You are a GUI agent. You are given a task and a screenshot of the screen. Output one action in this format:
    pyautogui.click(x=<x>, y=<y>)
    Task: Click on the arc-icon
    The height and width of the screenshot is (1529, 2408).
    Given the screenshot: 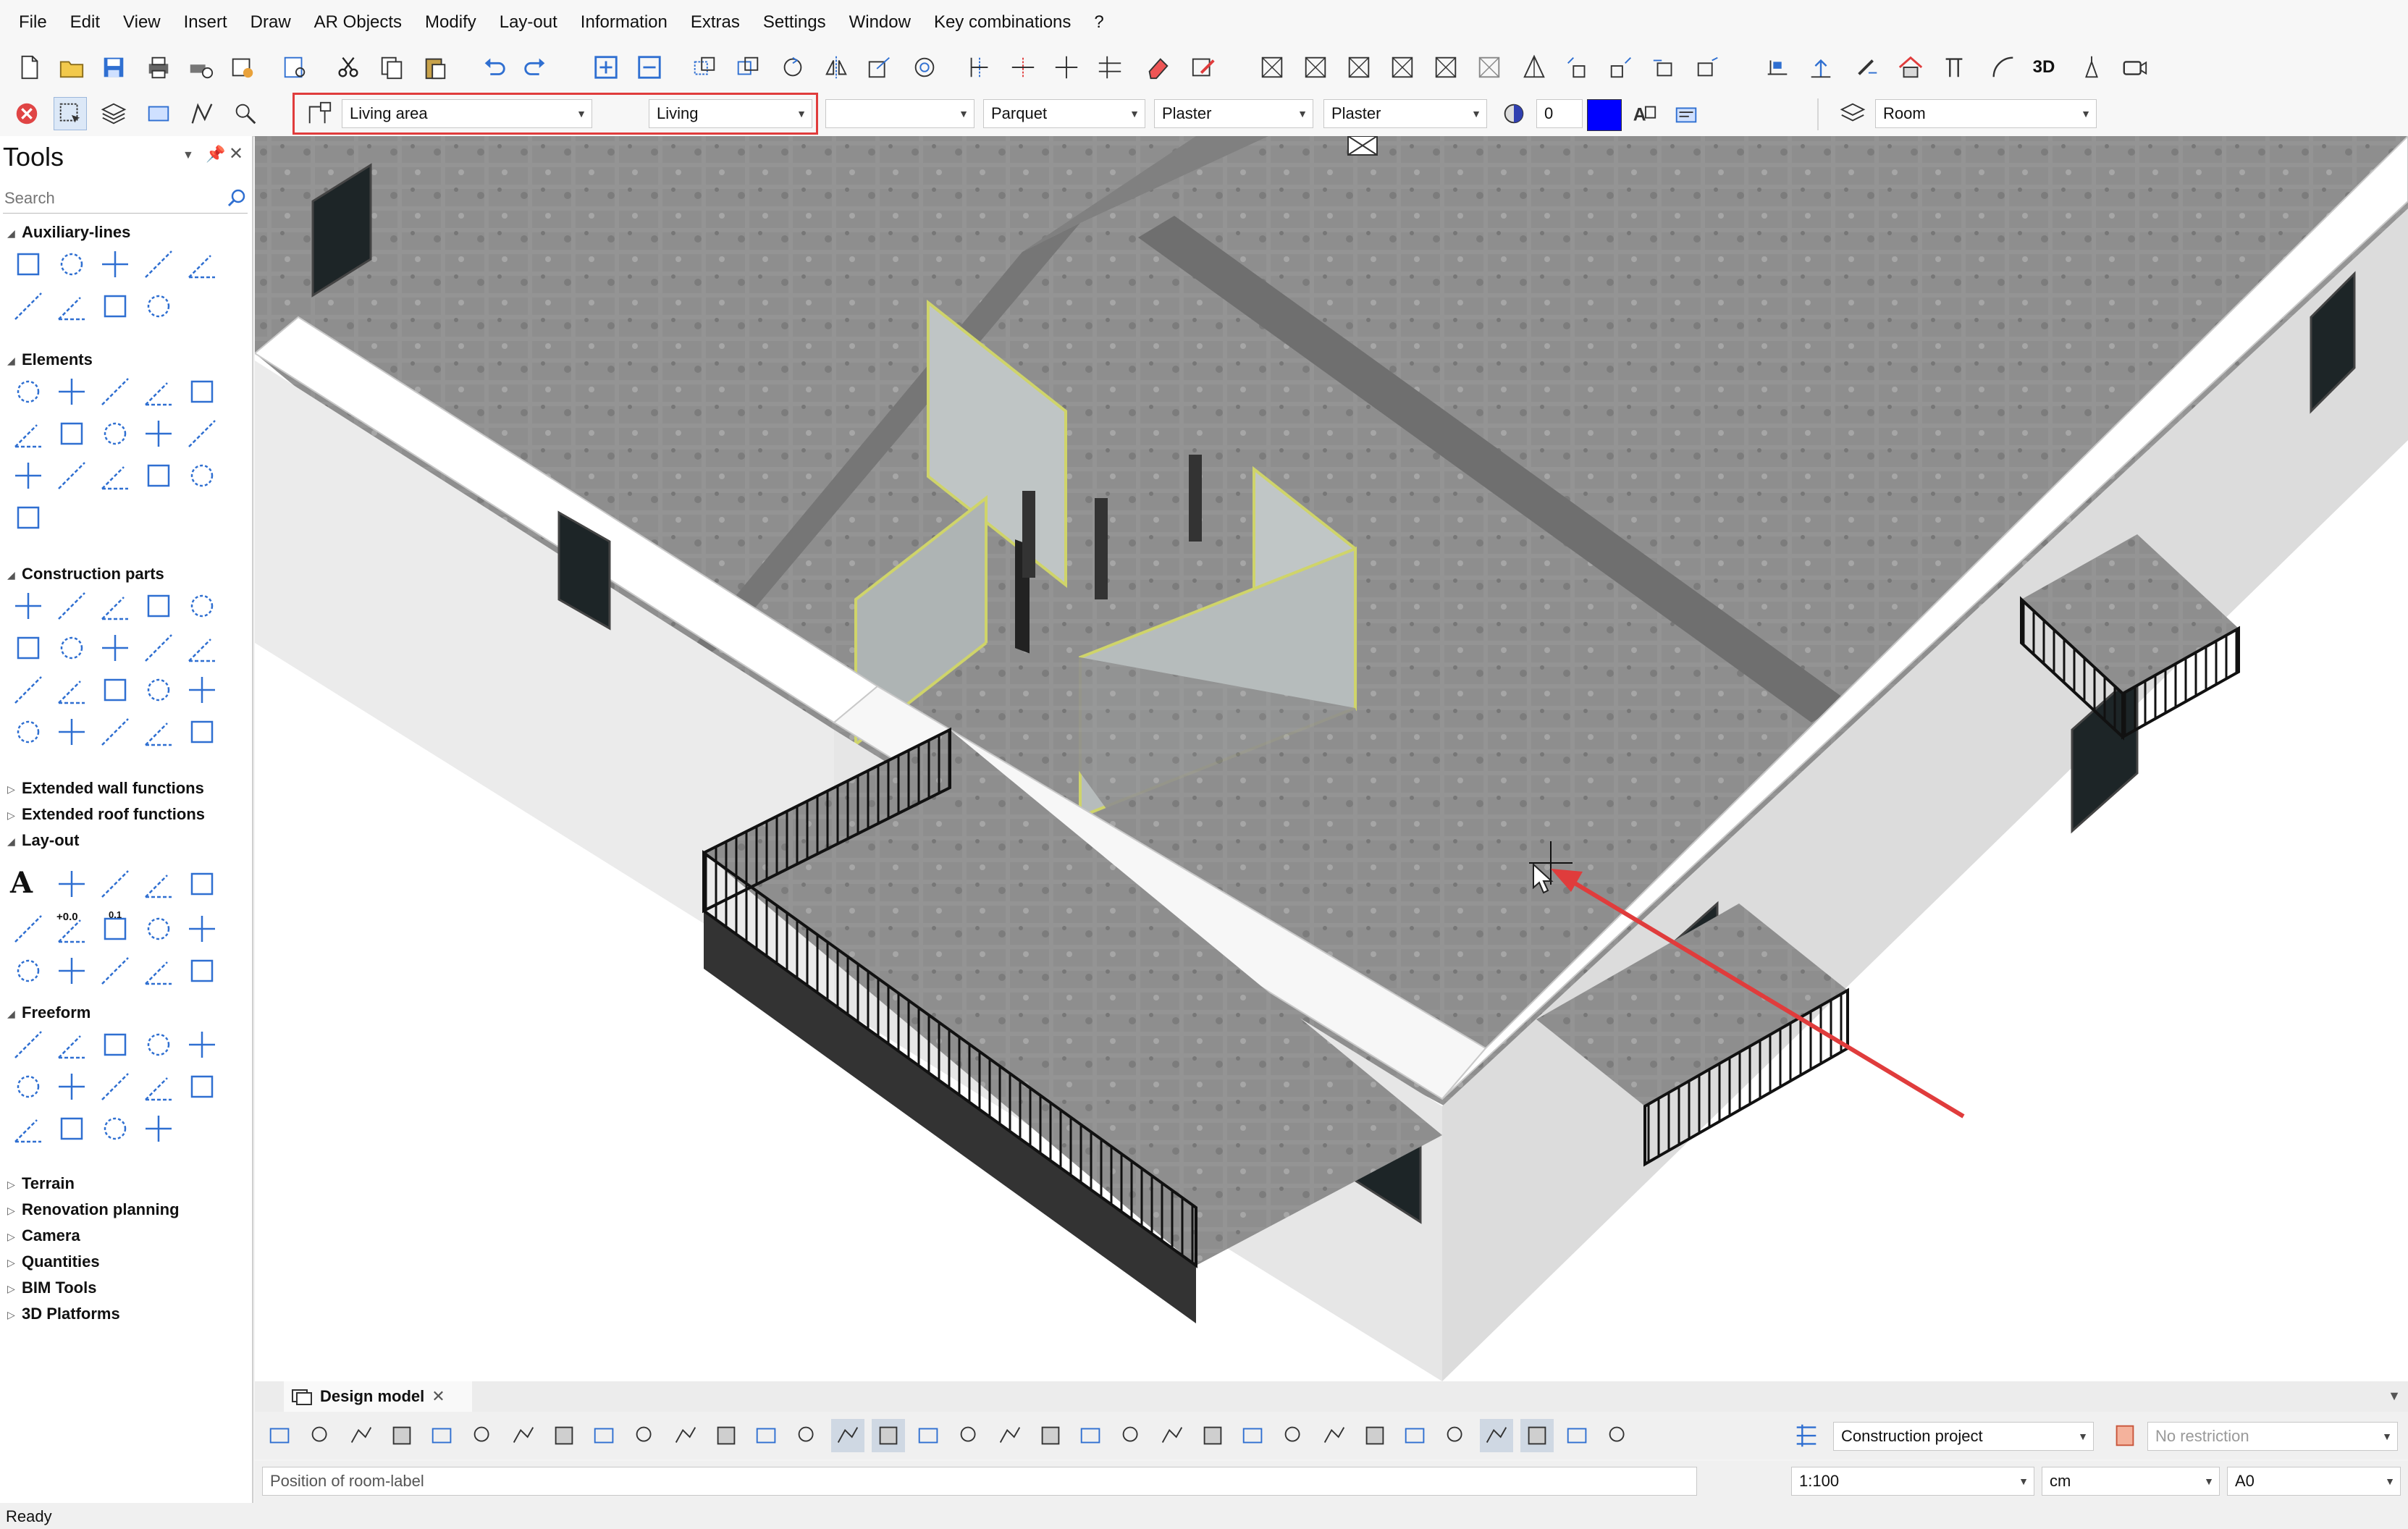 What is the action you would take?
    pyautogui.click(x=2003, y=67)
    